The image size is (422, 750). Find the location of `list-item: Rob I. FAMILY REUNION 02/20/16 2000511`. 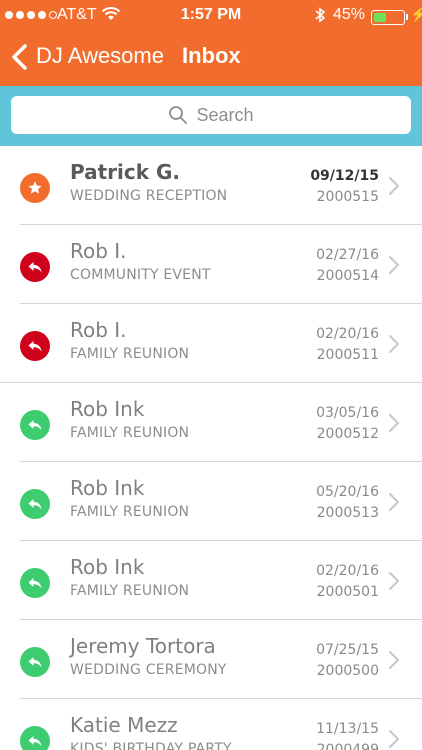

list-item: Rob I. FAMILY REUNION 02/20/16 2000511 is located at coordinates (211, 343).